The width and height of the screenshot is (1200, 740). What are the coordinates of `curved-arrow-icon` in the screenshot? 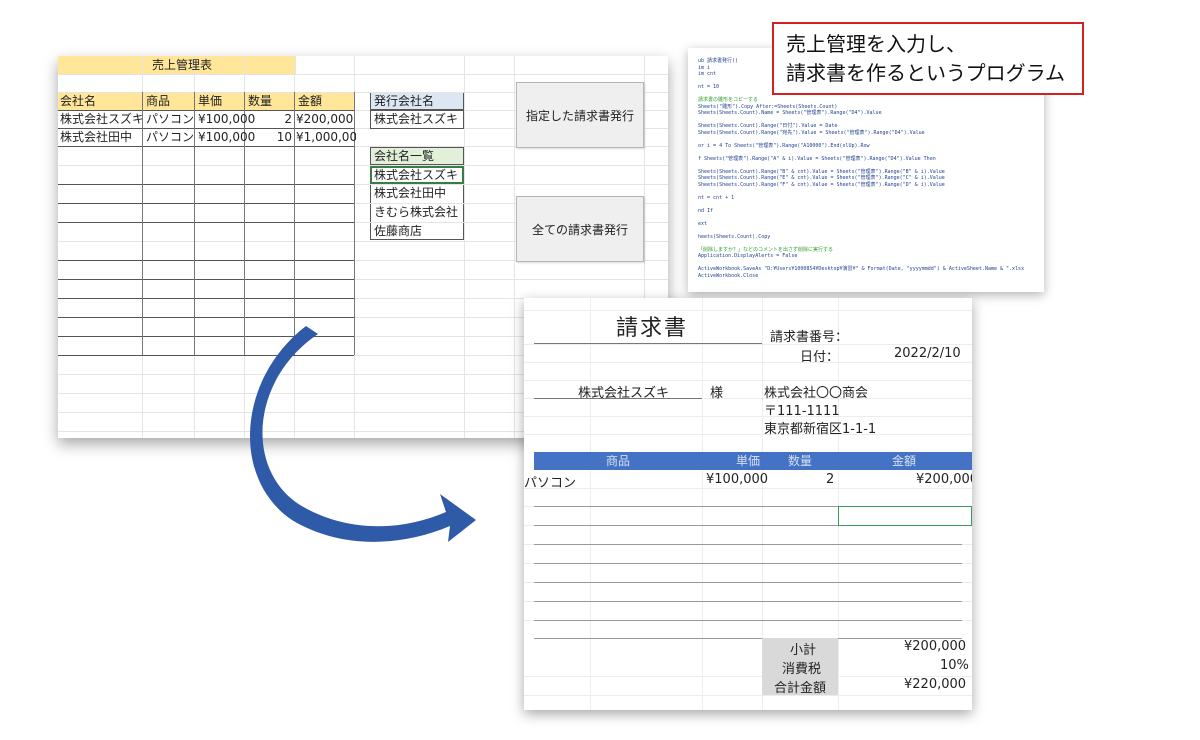 It's located at (363, 434).